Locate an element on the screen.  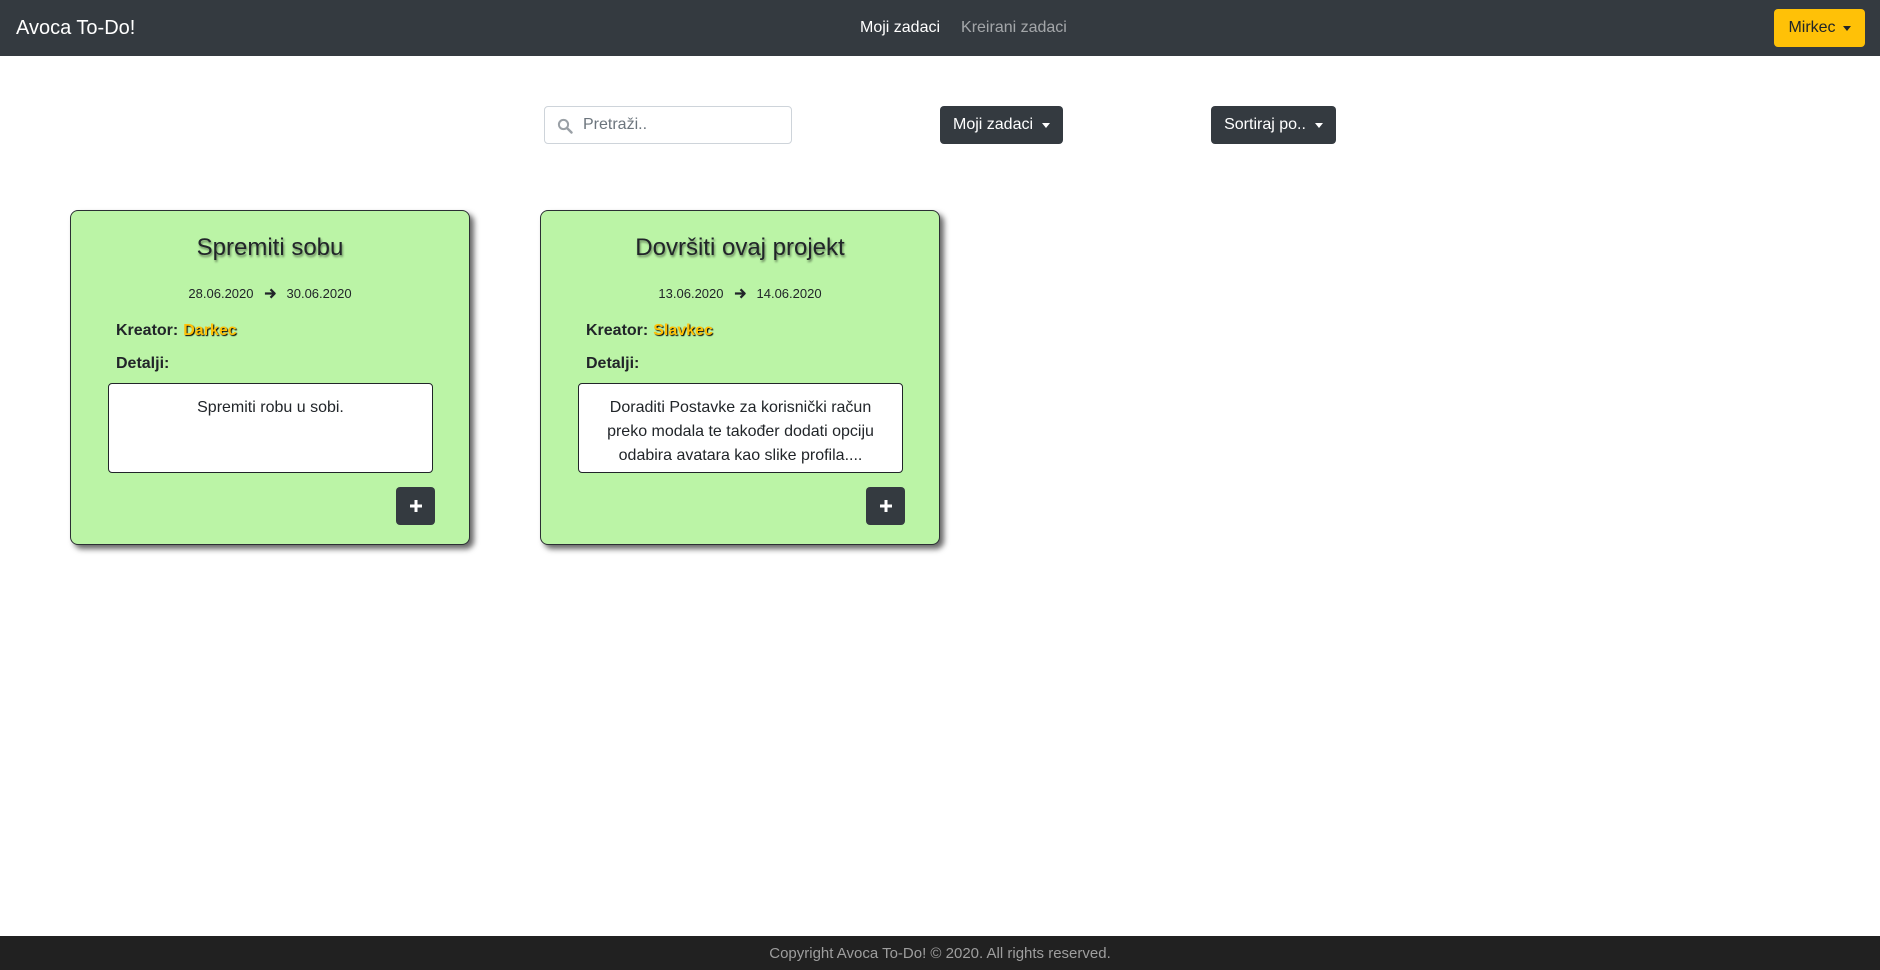
creator-name: Slavkec is located at coordinates (683, 330).